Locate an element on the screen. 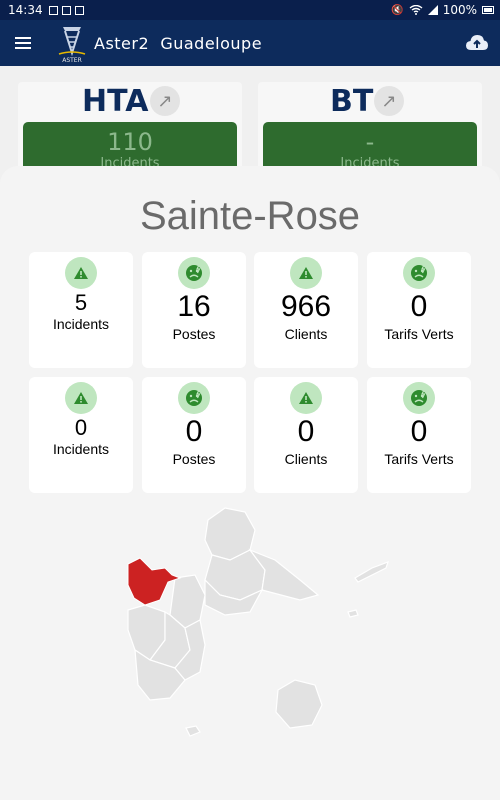 The height and width of the screenshot is (800, 500). status-bar: 14:34 🔇 100% is located at coordinates (250, 10).